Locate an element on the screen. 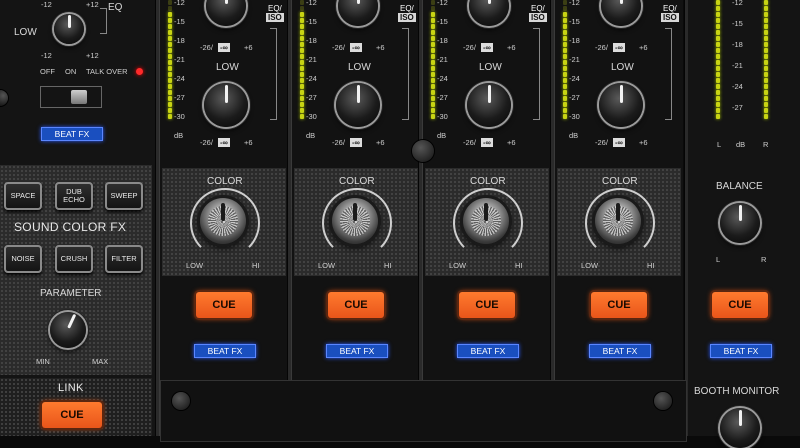 The image size is (800, 448). parameter-knob is located at coordinates (68, 330).